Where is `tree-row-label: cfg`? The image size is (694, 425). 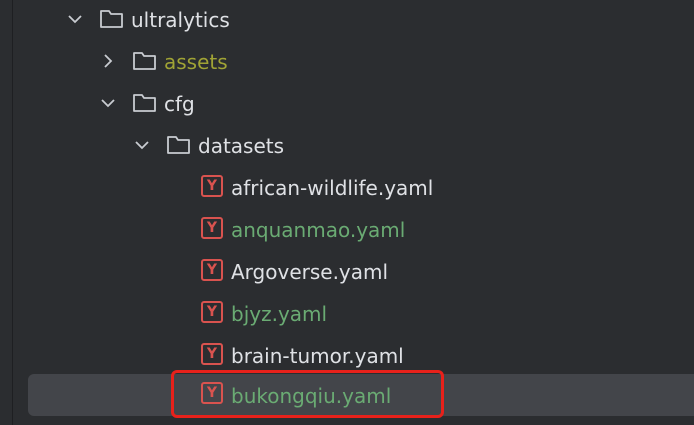
tree-row-label: cfg is located at coordinates (179, 104).